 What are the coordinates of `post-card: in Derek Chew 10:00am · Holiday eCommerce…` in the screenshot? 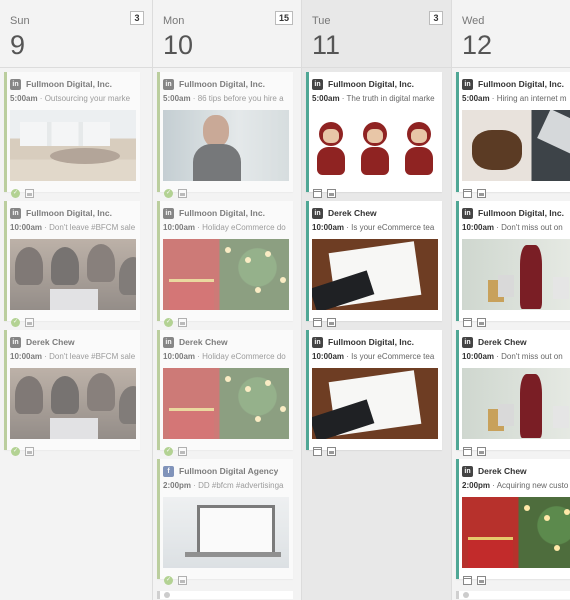 It's located at (225, 393).